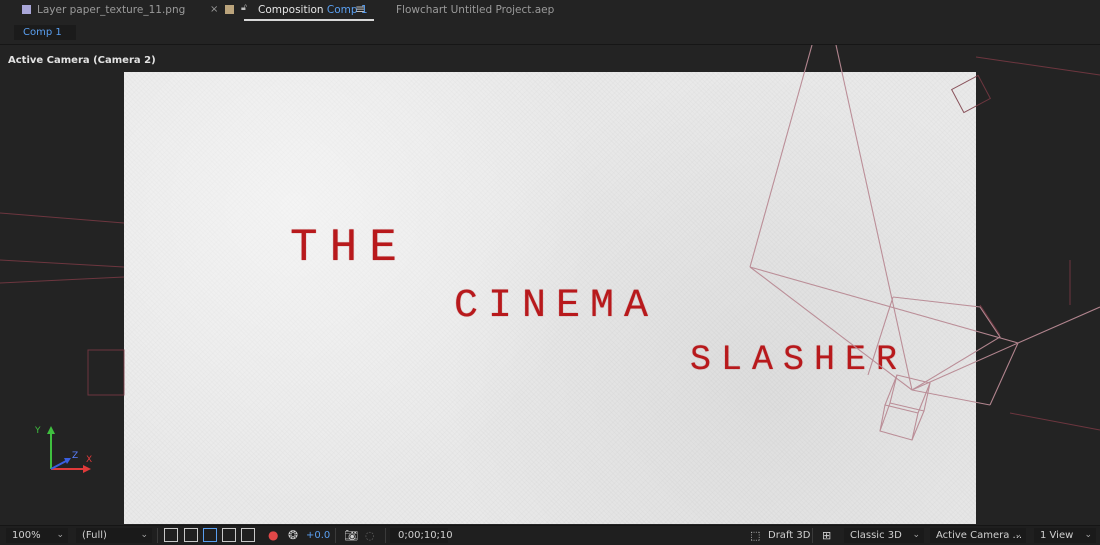 This screenshot has width=1100, height=545. I want to click on tab-type-label: Flowchart, so click(422, 10).